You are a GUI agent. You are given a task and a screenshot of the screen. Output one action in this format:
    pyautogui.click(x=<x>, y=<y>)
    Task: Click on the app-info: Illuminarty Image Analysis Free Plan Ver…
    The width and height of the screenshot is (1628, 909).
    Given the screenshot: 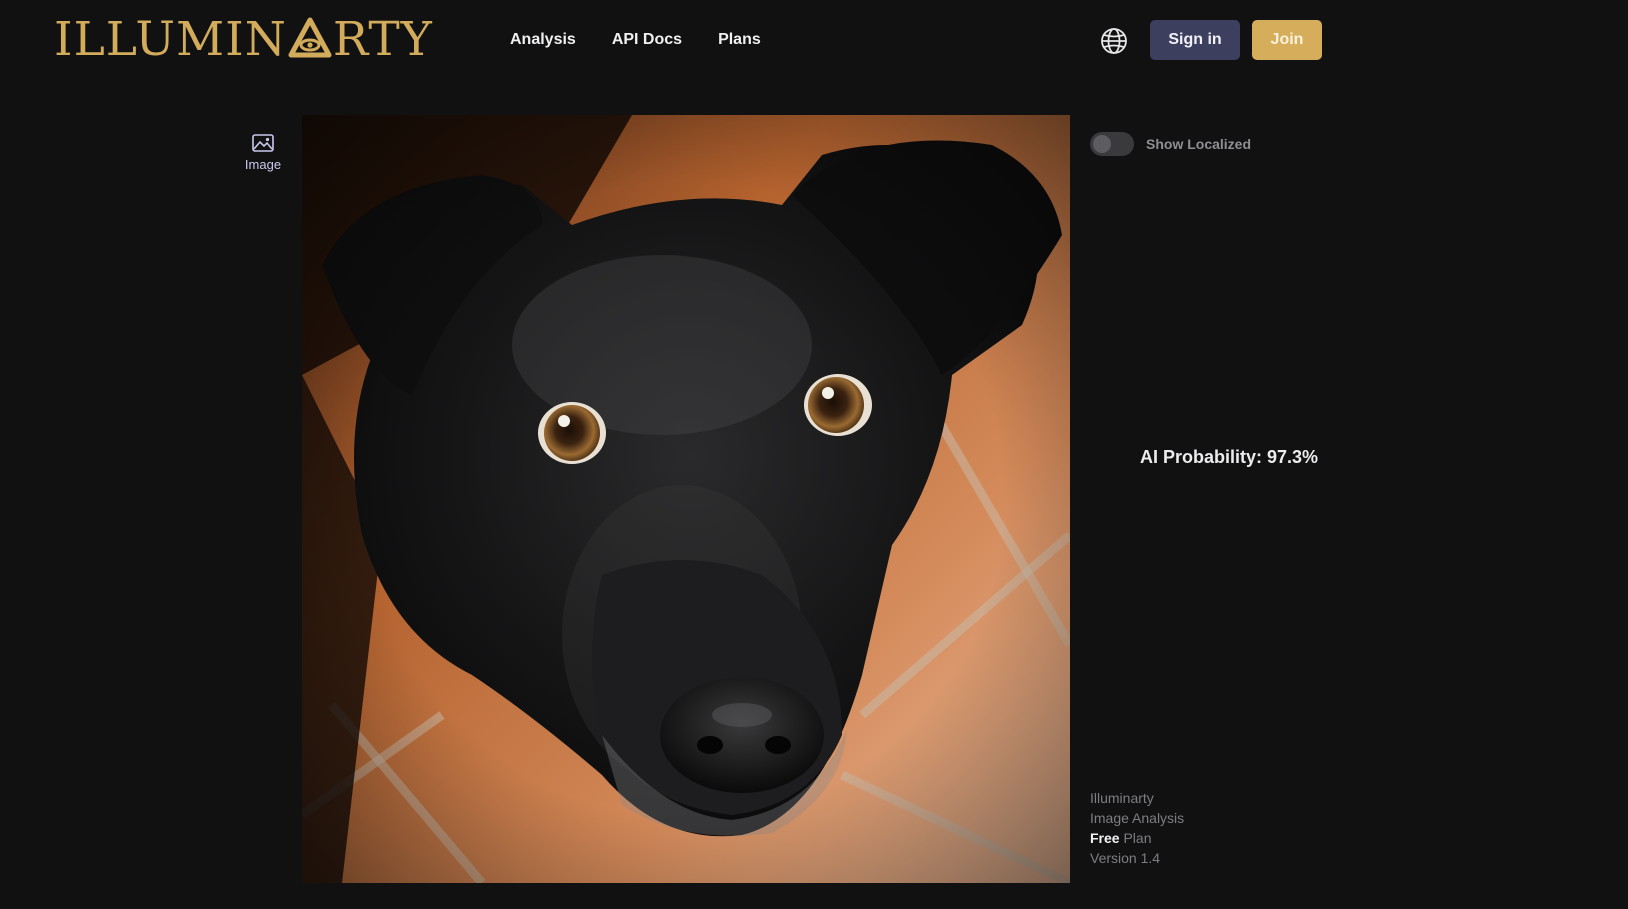 What is the action you would take?
    pyautogui.click(x=1137, y=828)
    